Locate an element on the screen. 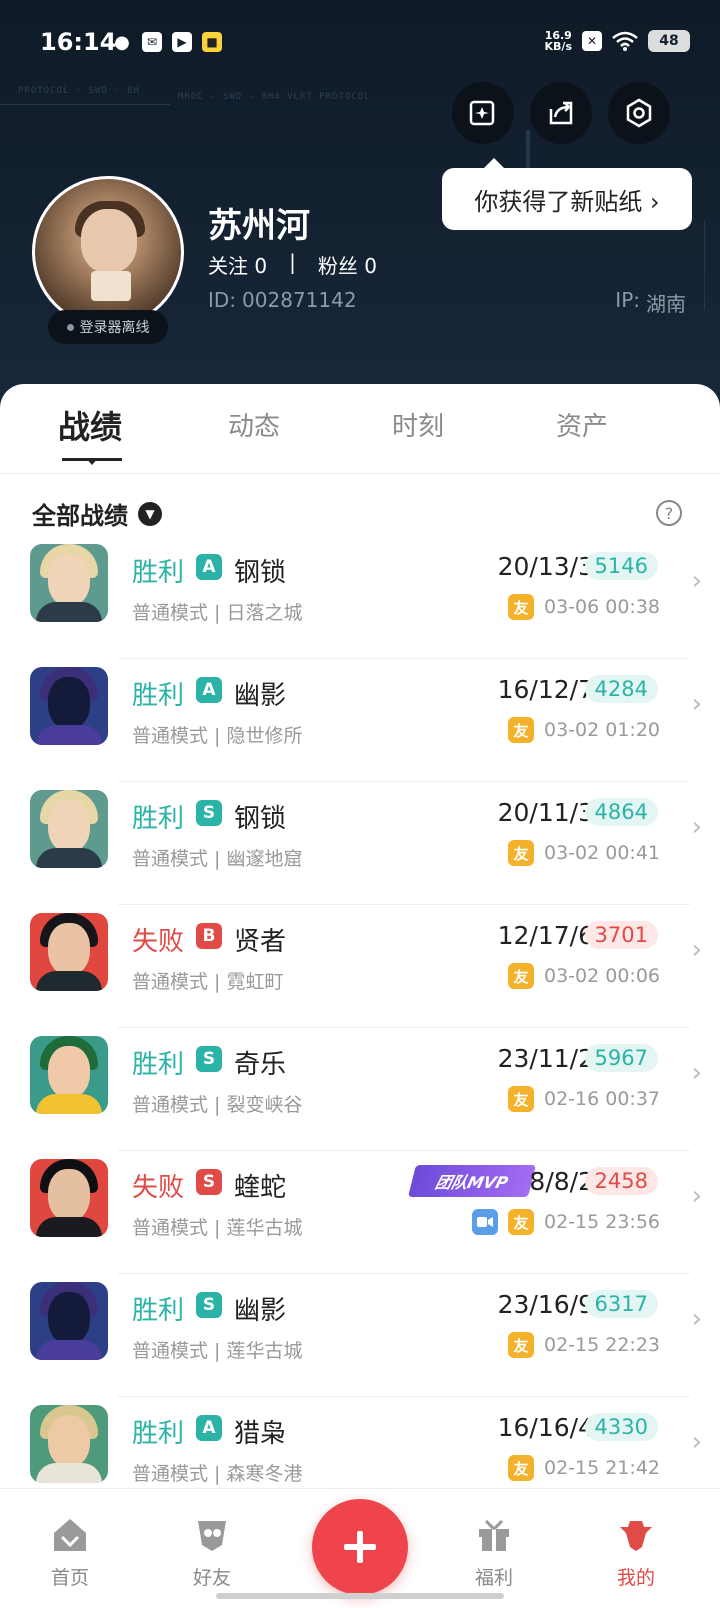  decorative-text: MROC - SWD - 8H4 VLRT PROTOCOL is located at coordinates (274, 97).